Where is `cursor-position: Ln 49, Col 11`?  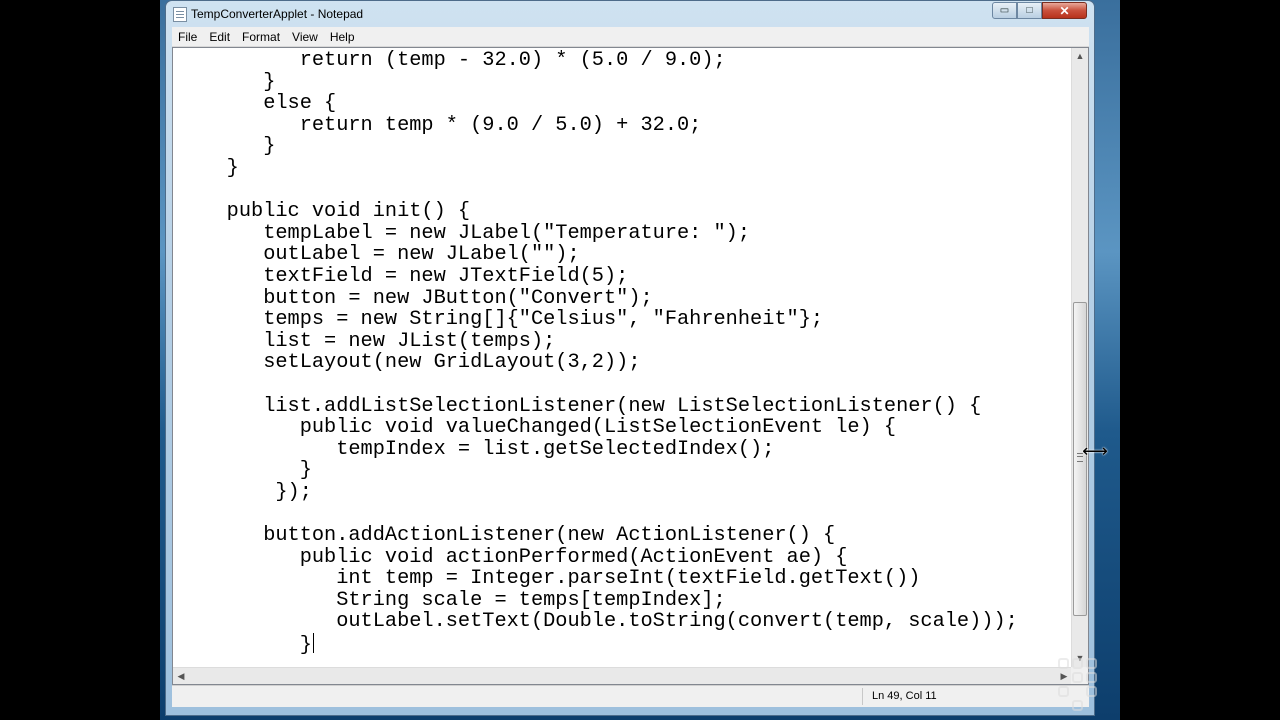 cursor-position: Ln 49, Col 11 is located at coordinates (904, 696).